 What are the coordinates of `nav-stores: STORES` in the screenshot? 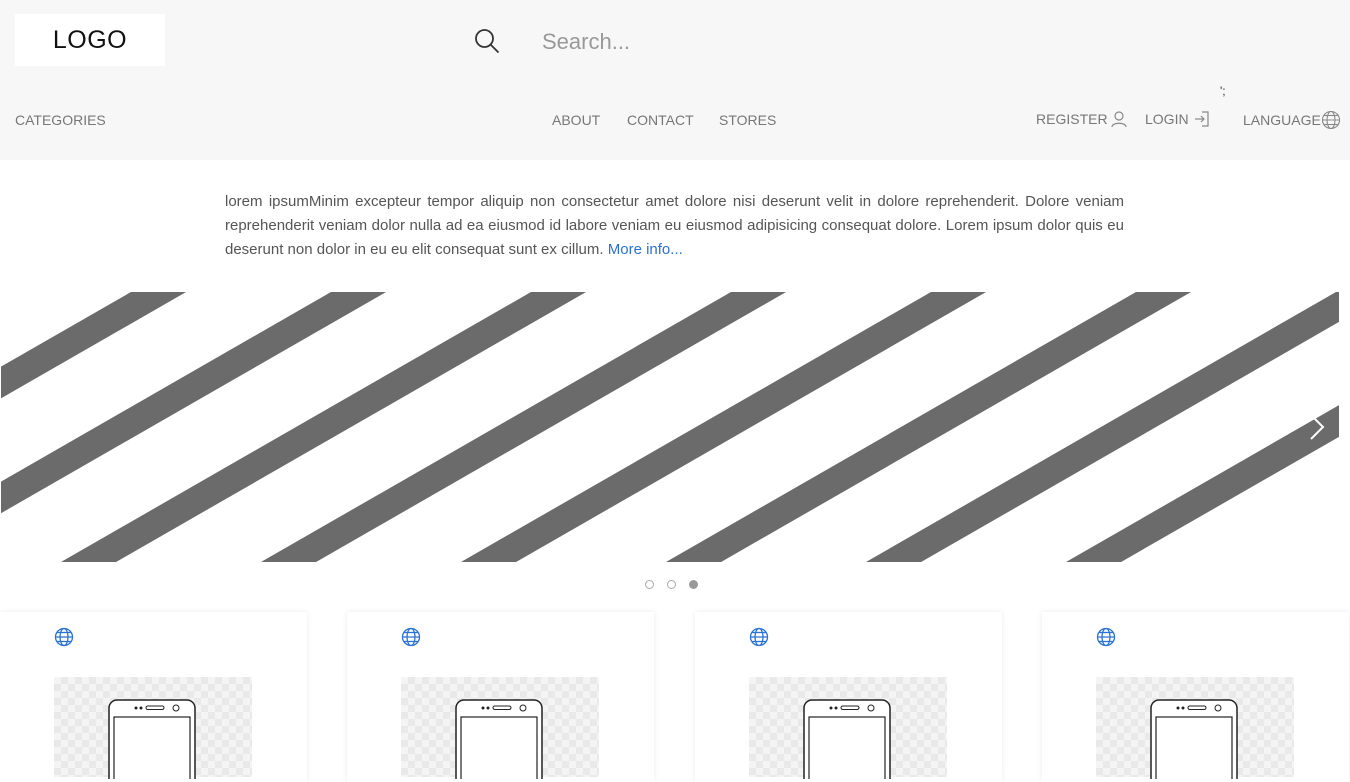 It's located at (747, 120).